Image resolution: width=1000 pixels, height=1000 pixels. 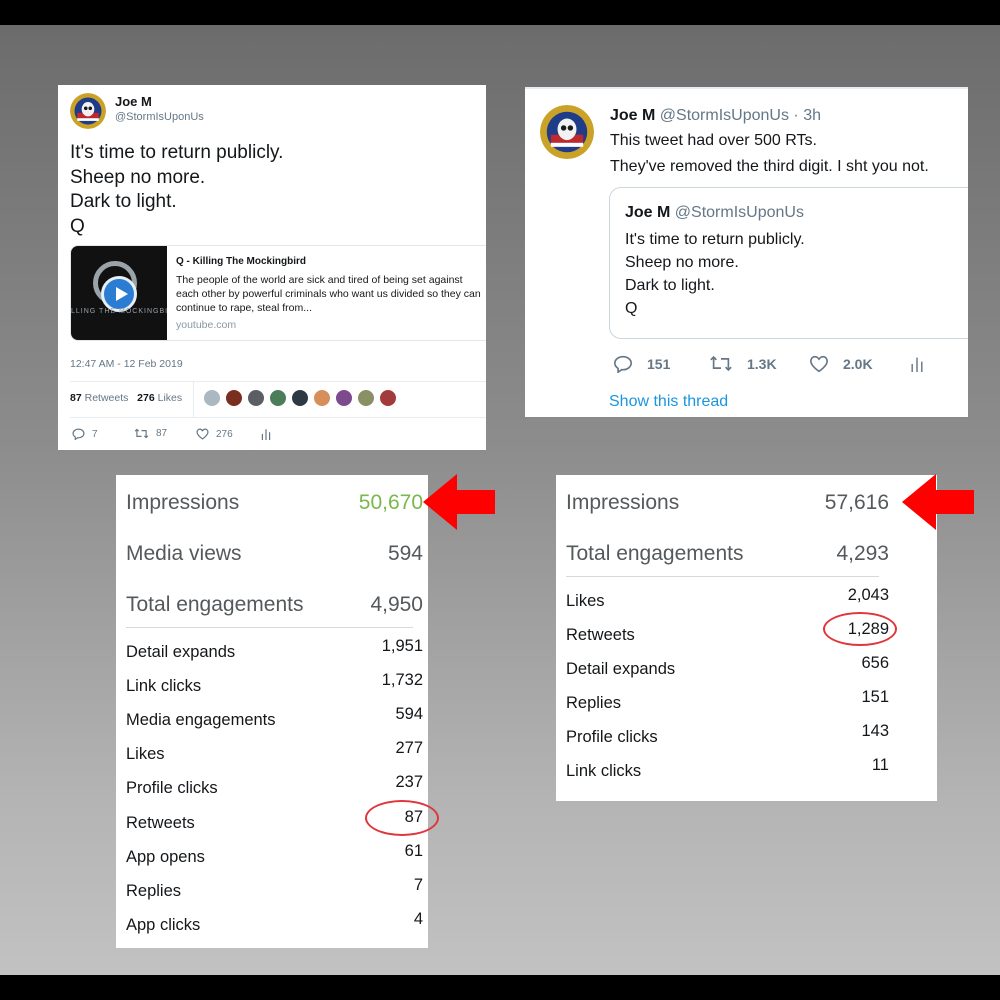 What do you see at coordinates (623, 502) in the screenshot?
I see `stat-label: Impressions` at bounding box center [623, 502].